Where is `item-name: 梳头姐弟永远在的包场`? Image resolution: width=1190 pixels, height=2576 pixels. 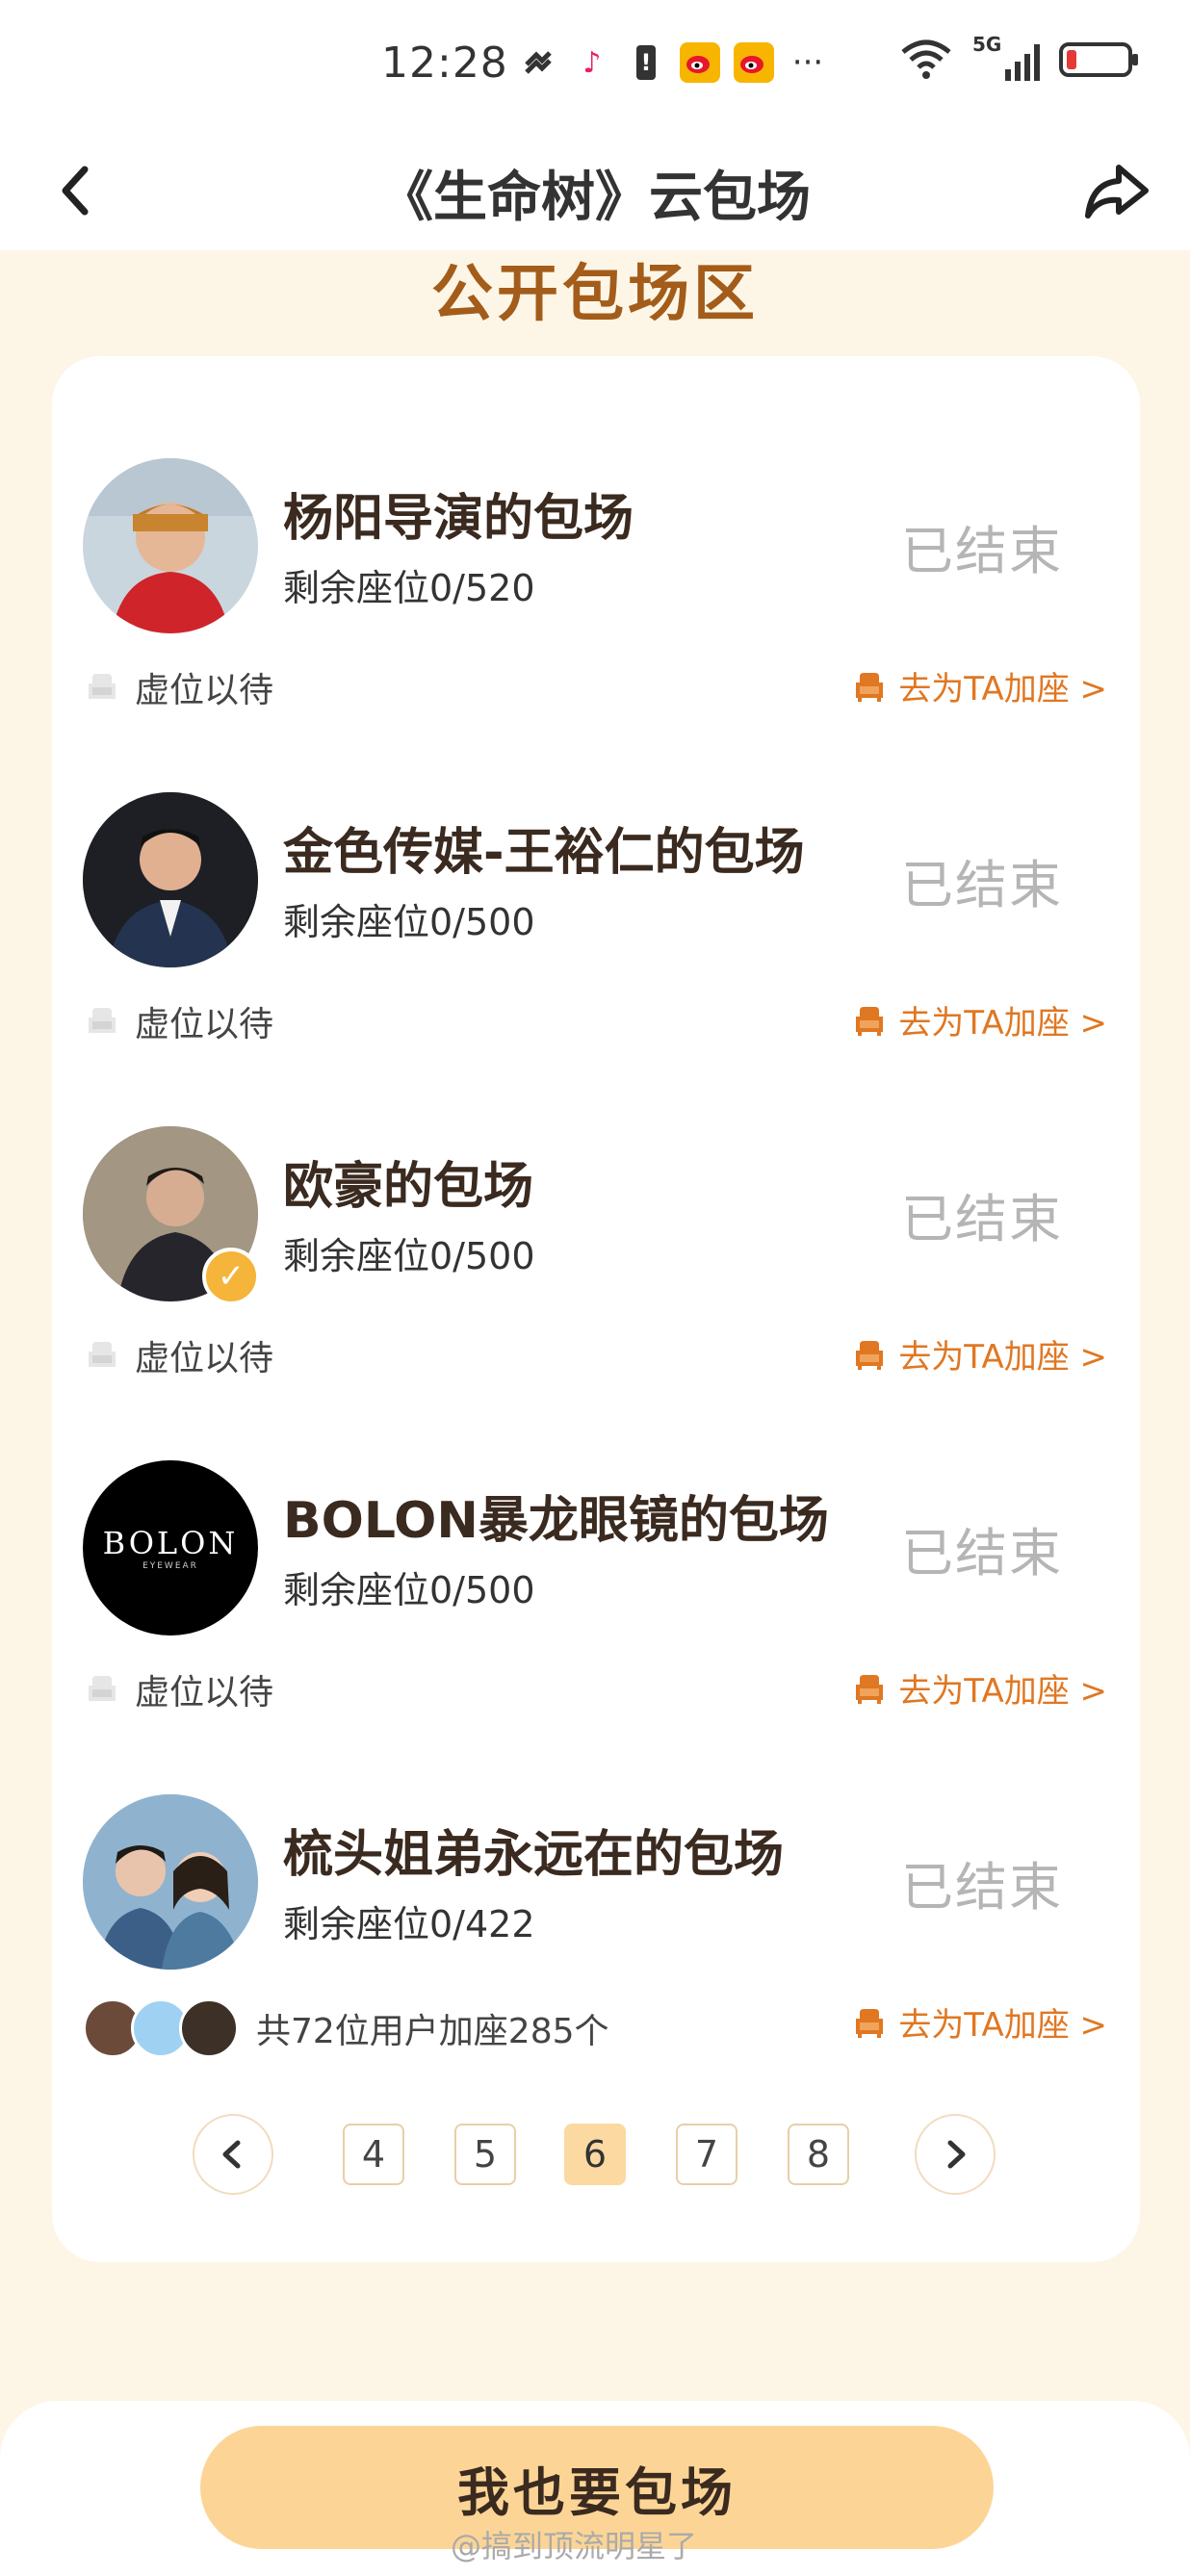
item-name: 梳头姐弟永远在的包场 is located at coordinates (534, 1855).